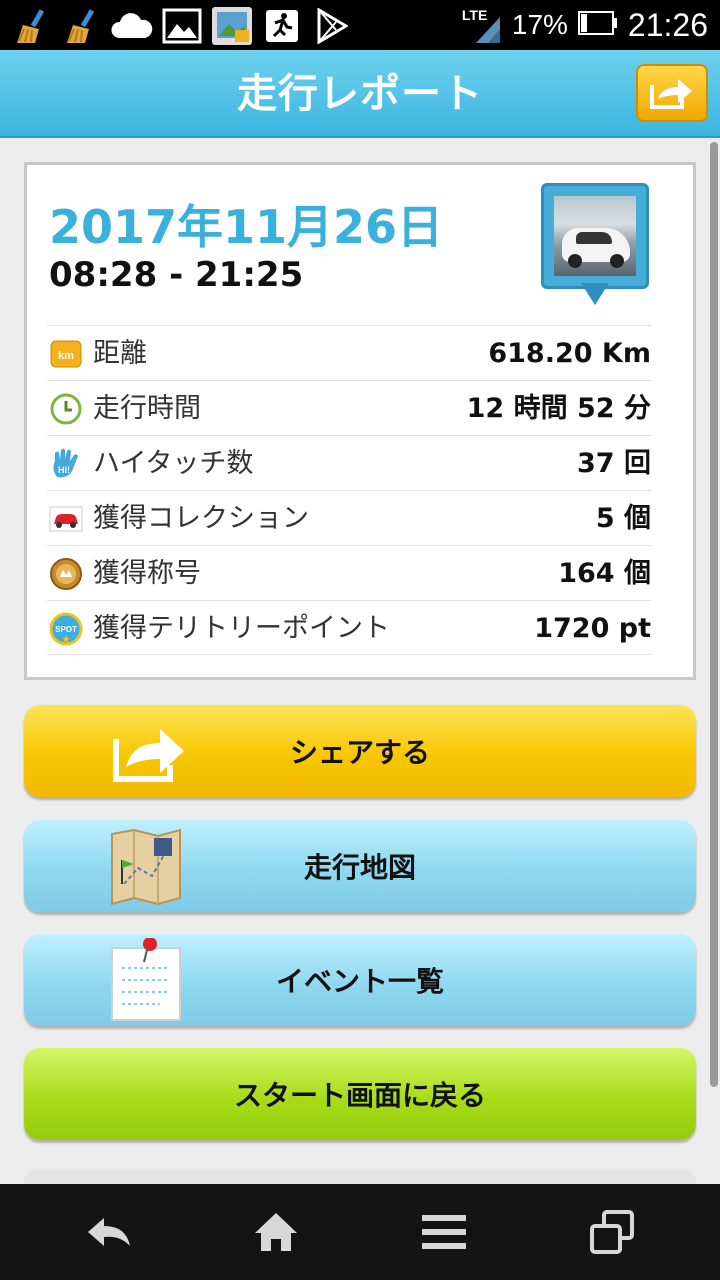 The height and width of the screenshot is (1280, 720). I want to click on car-photo-pin, so click(595, 248).